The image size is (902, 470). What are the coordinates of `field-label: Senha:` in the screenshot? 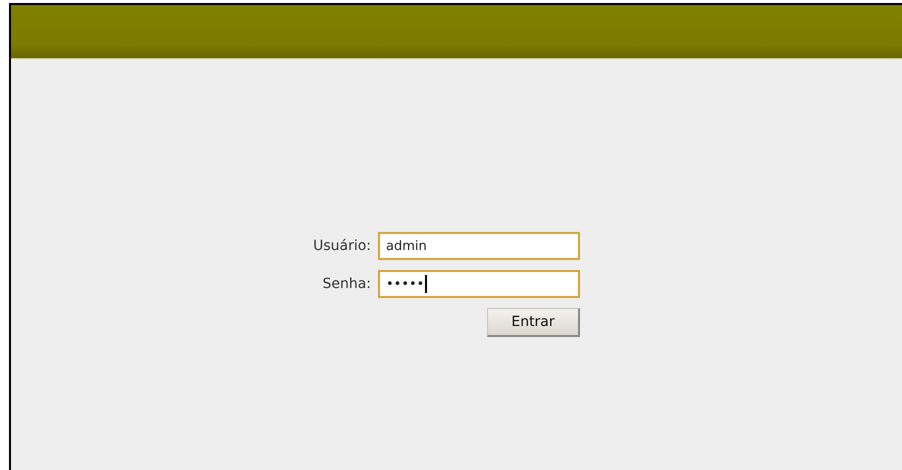 It's located at (346, 284).